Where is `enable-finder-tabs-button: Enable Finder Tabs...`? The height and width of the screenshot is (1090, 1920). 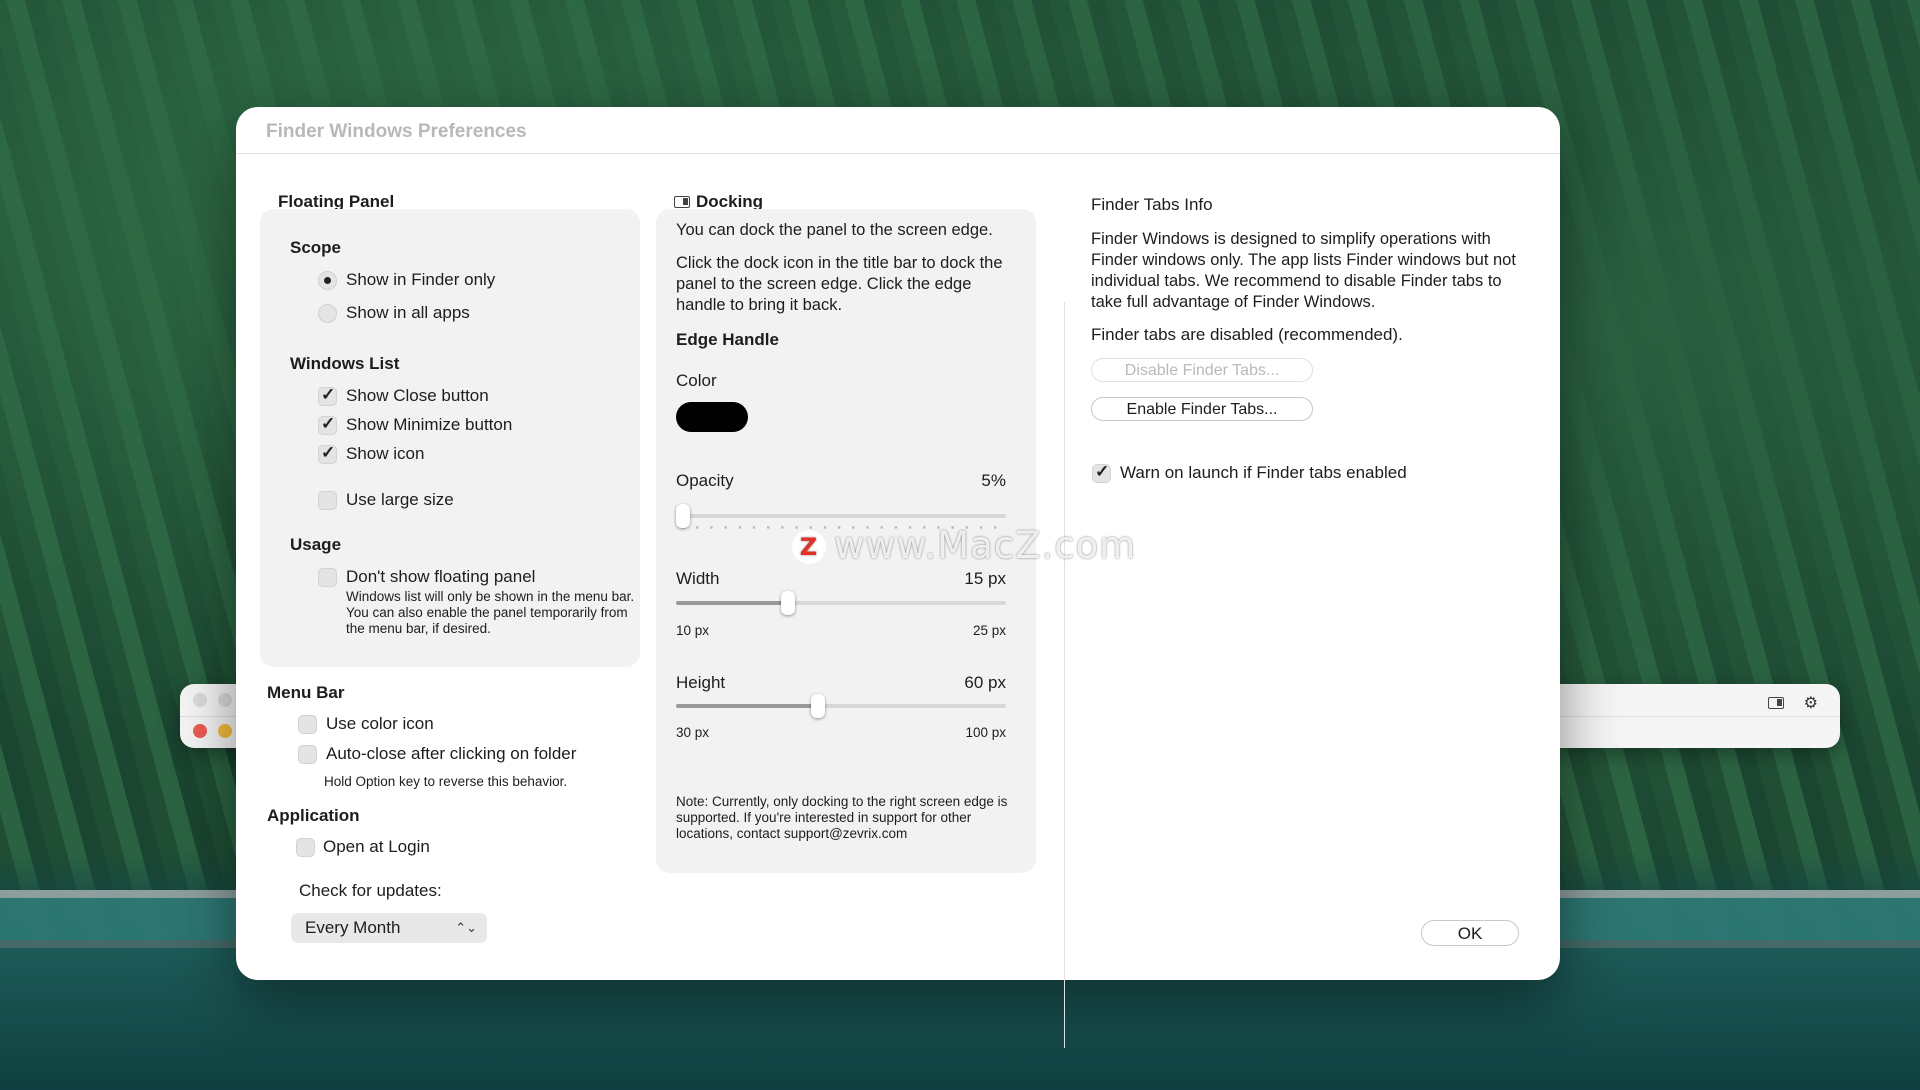 enable-finder-tabs-button: Enable Finder Tabs... is located at coordinates (1202, 409).